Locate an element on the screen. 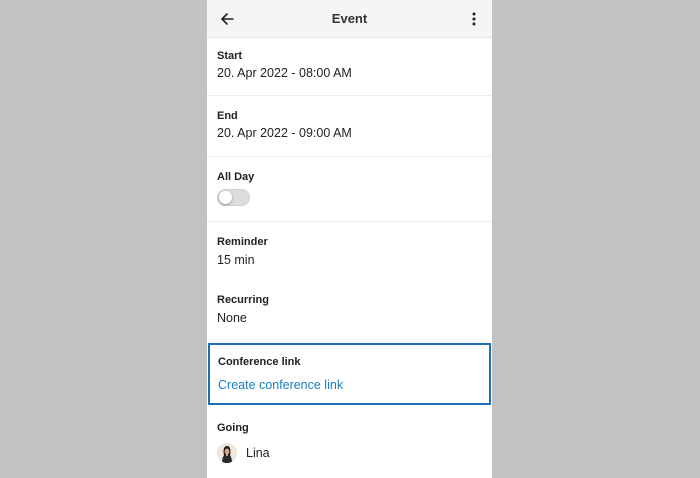 Image resolution: width=700 pixels, height=478 pixels. reminder-value: 15 min is located at coordinates (236, 260).